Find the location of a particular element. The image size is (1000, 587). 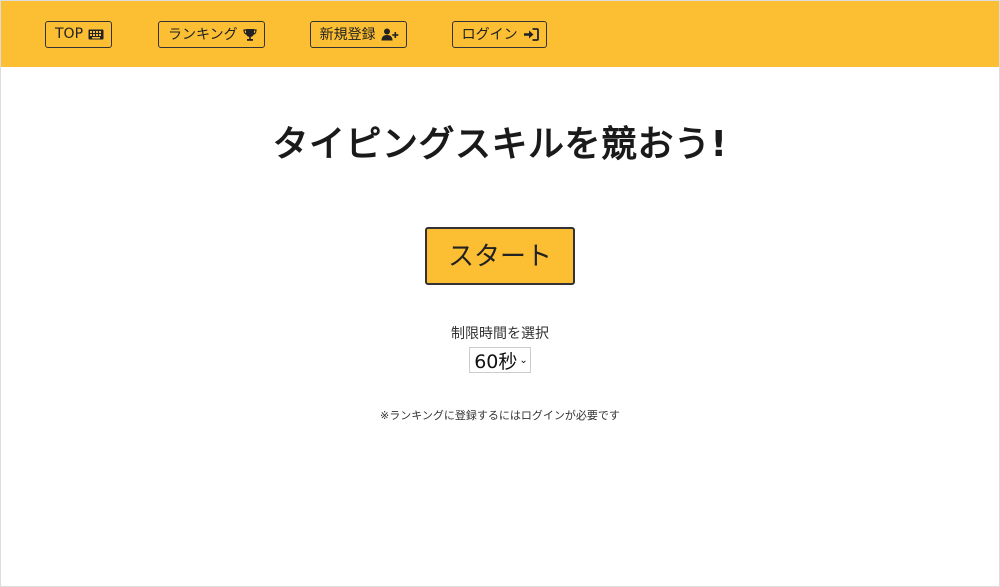

nav-top-label: TOP is located at coordinates (69, 34).